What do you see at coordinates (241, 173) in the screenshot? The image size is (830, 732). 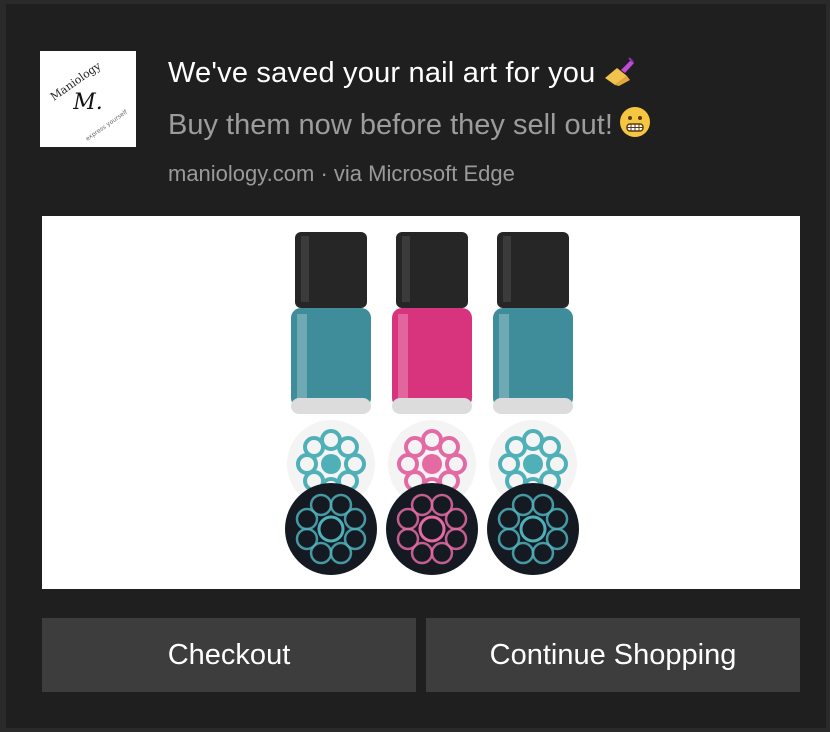 I see `source-domain: maniology.com` at bounding box center [241, 173].